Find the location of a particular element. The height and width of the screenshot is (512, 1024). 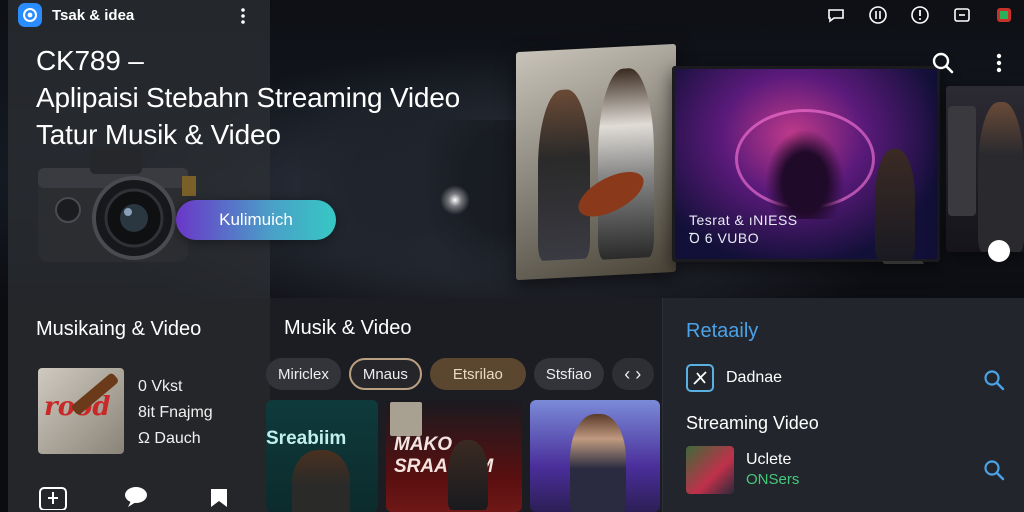

chip-miriclex: Miriclex is located at coordinates (303, 374).